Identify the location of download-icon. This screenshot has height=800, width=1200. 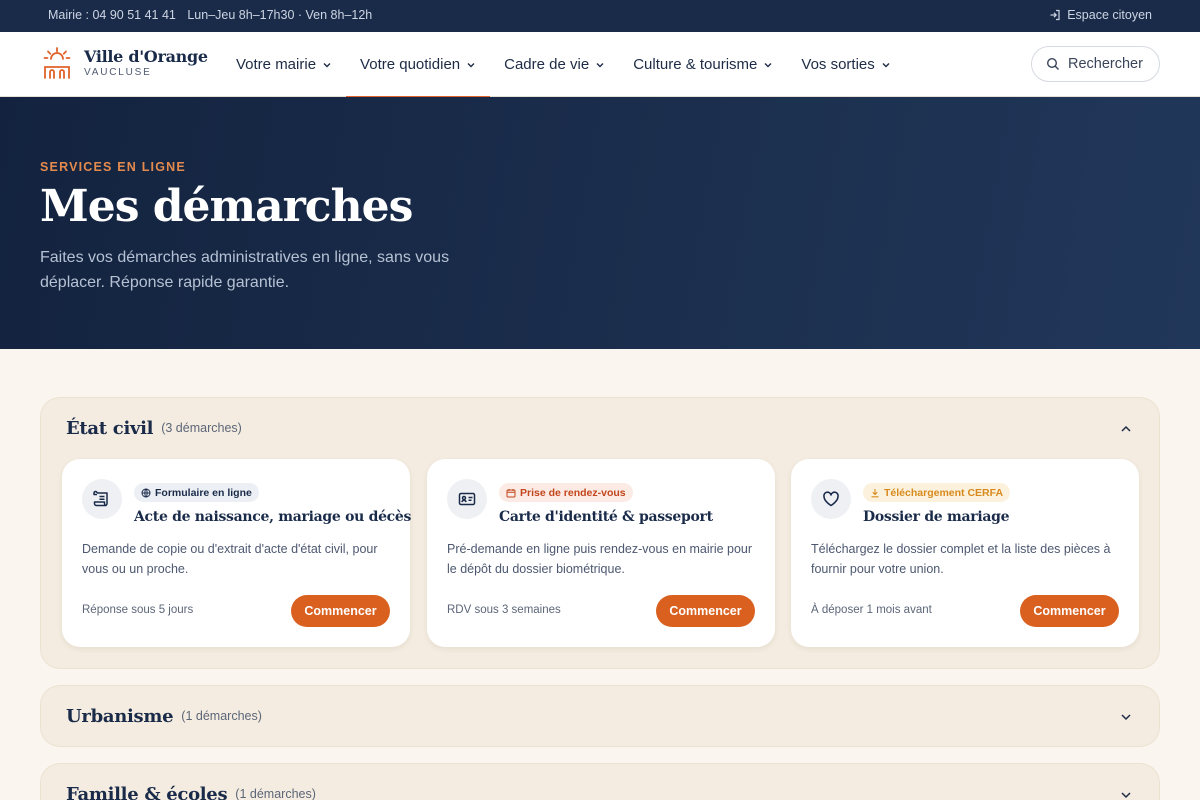
(875, 492).